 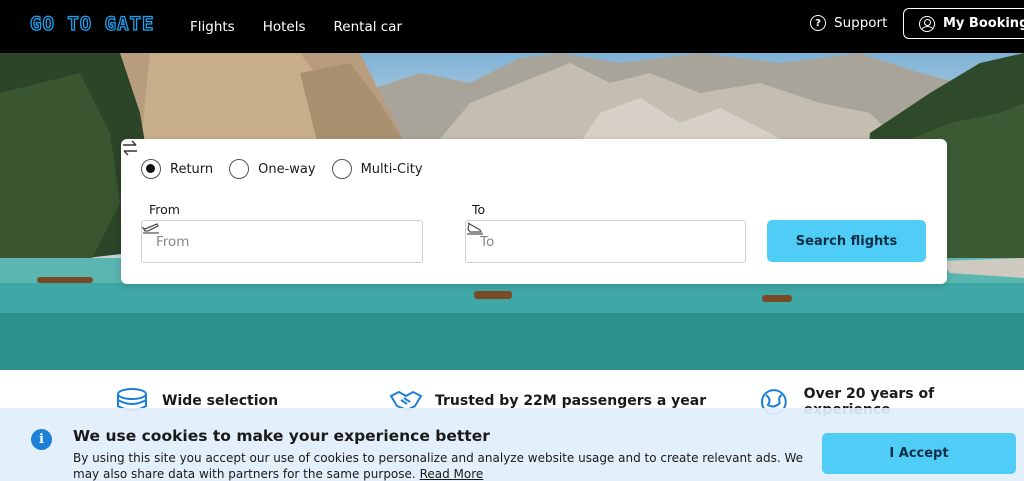 I want to click on my-bookings-label: My Bookings, so click(x=983, y=23).